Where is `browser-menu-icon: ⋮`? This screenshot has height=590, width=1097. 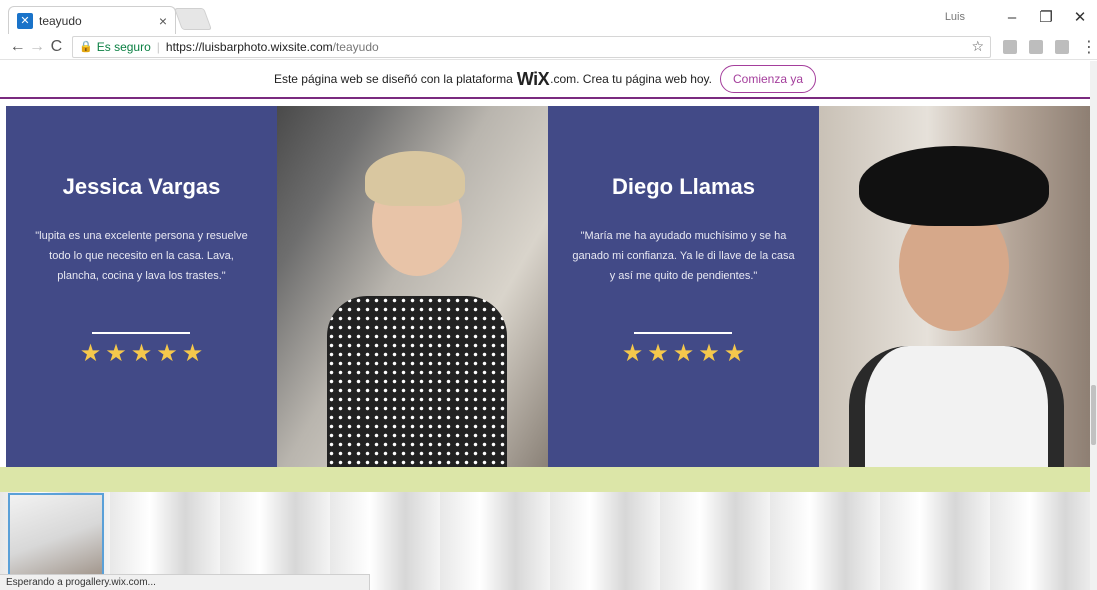
browser-menu-icon: ⋮ is located at coordinates (1089, 47).